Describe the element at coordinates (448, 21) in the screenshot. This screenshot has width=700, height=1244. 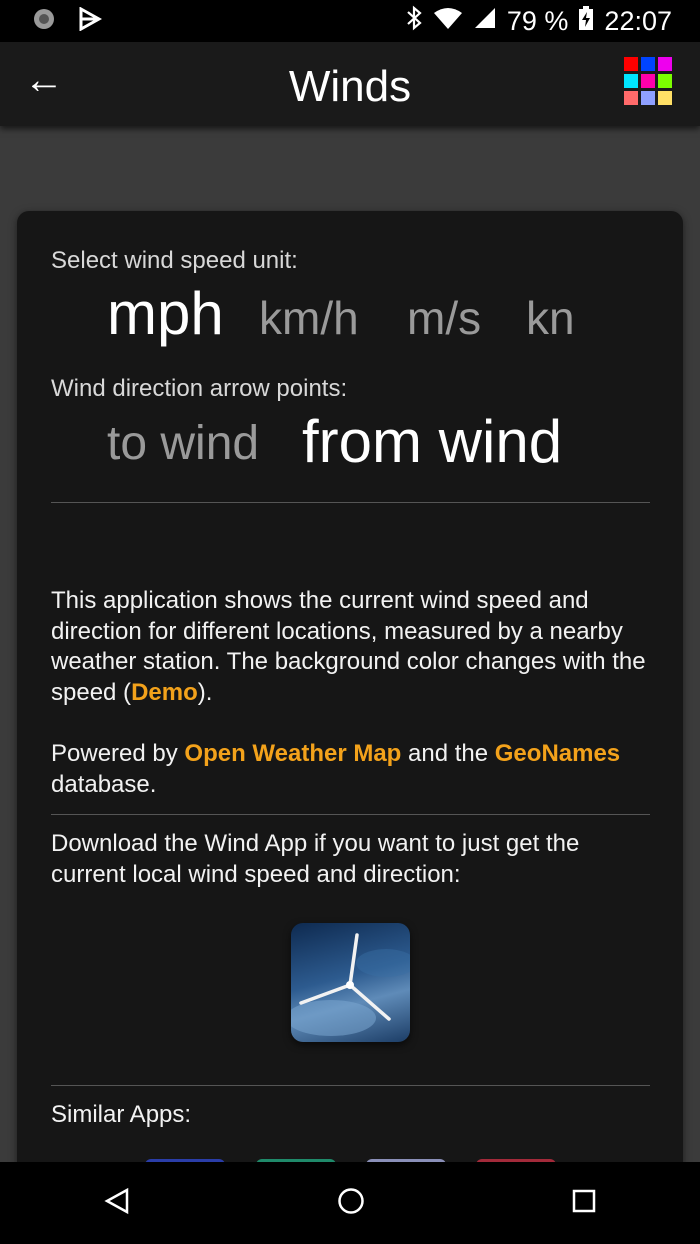
I see `wifi-icon` at that location.